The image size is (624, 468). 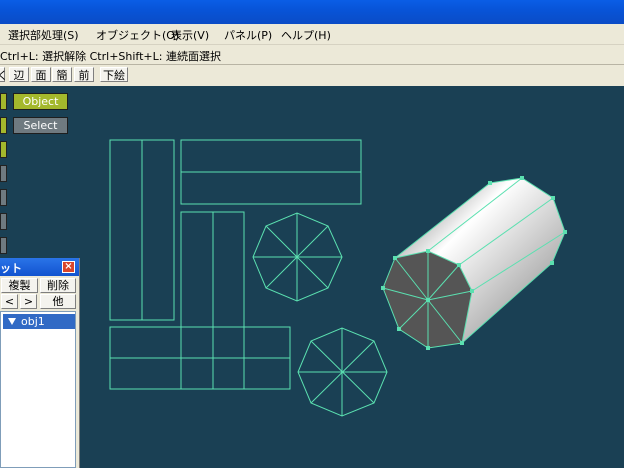 I want to click on cut-button: く, so click(x=4, y=74).